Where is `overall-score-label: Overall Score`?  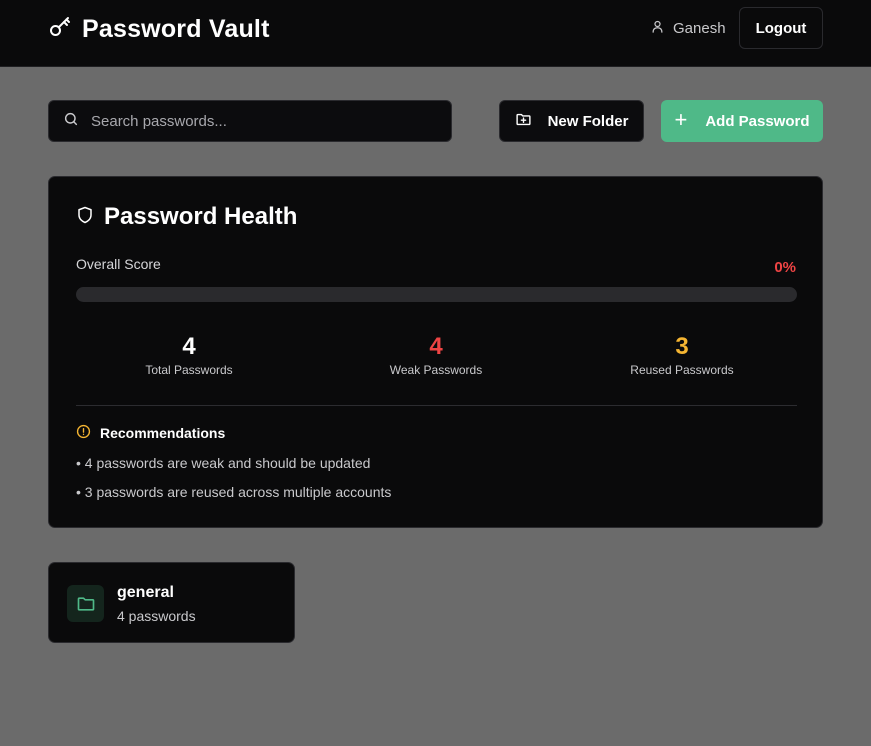 overall-score-label: Overall Score is located at coordinates (118, 264).